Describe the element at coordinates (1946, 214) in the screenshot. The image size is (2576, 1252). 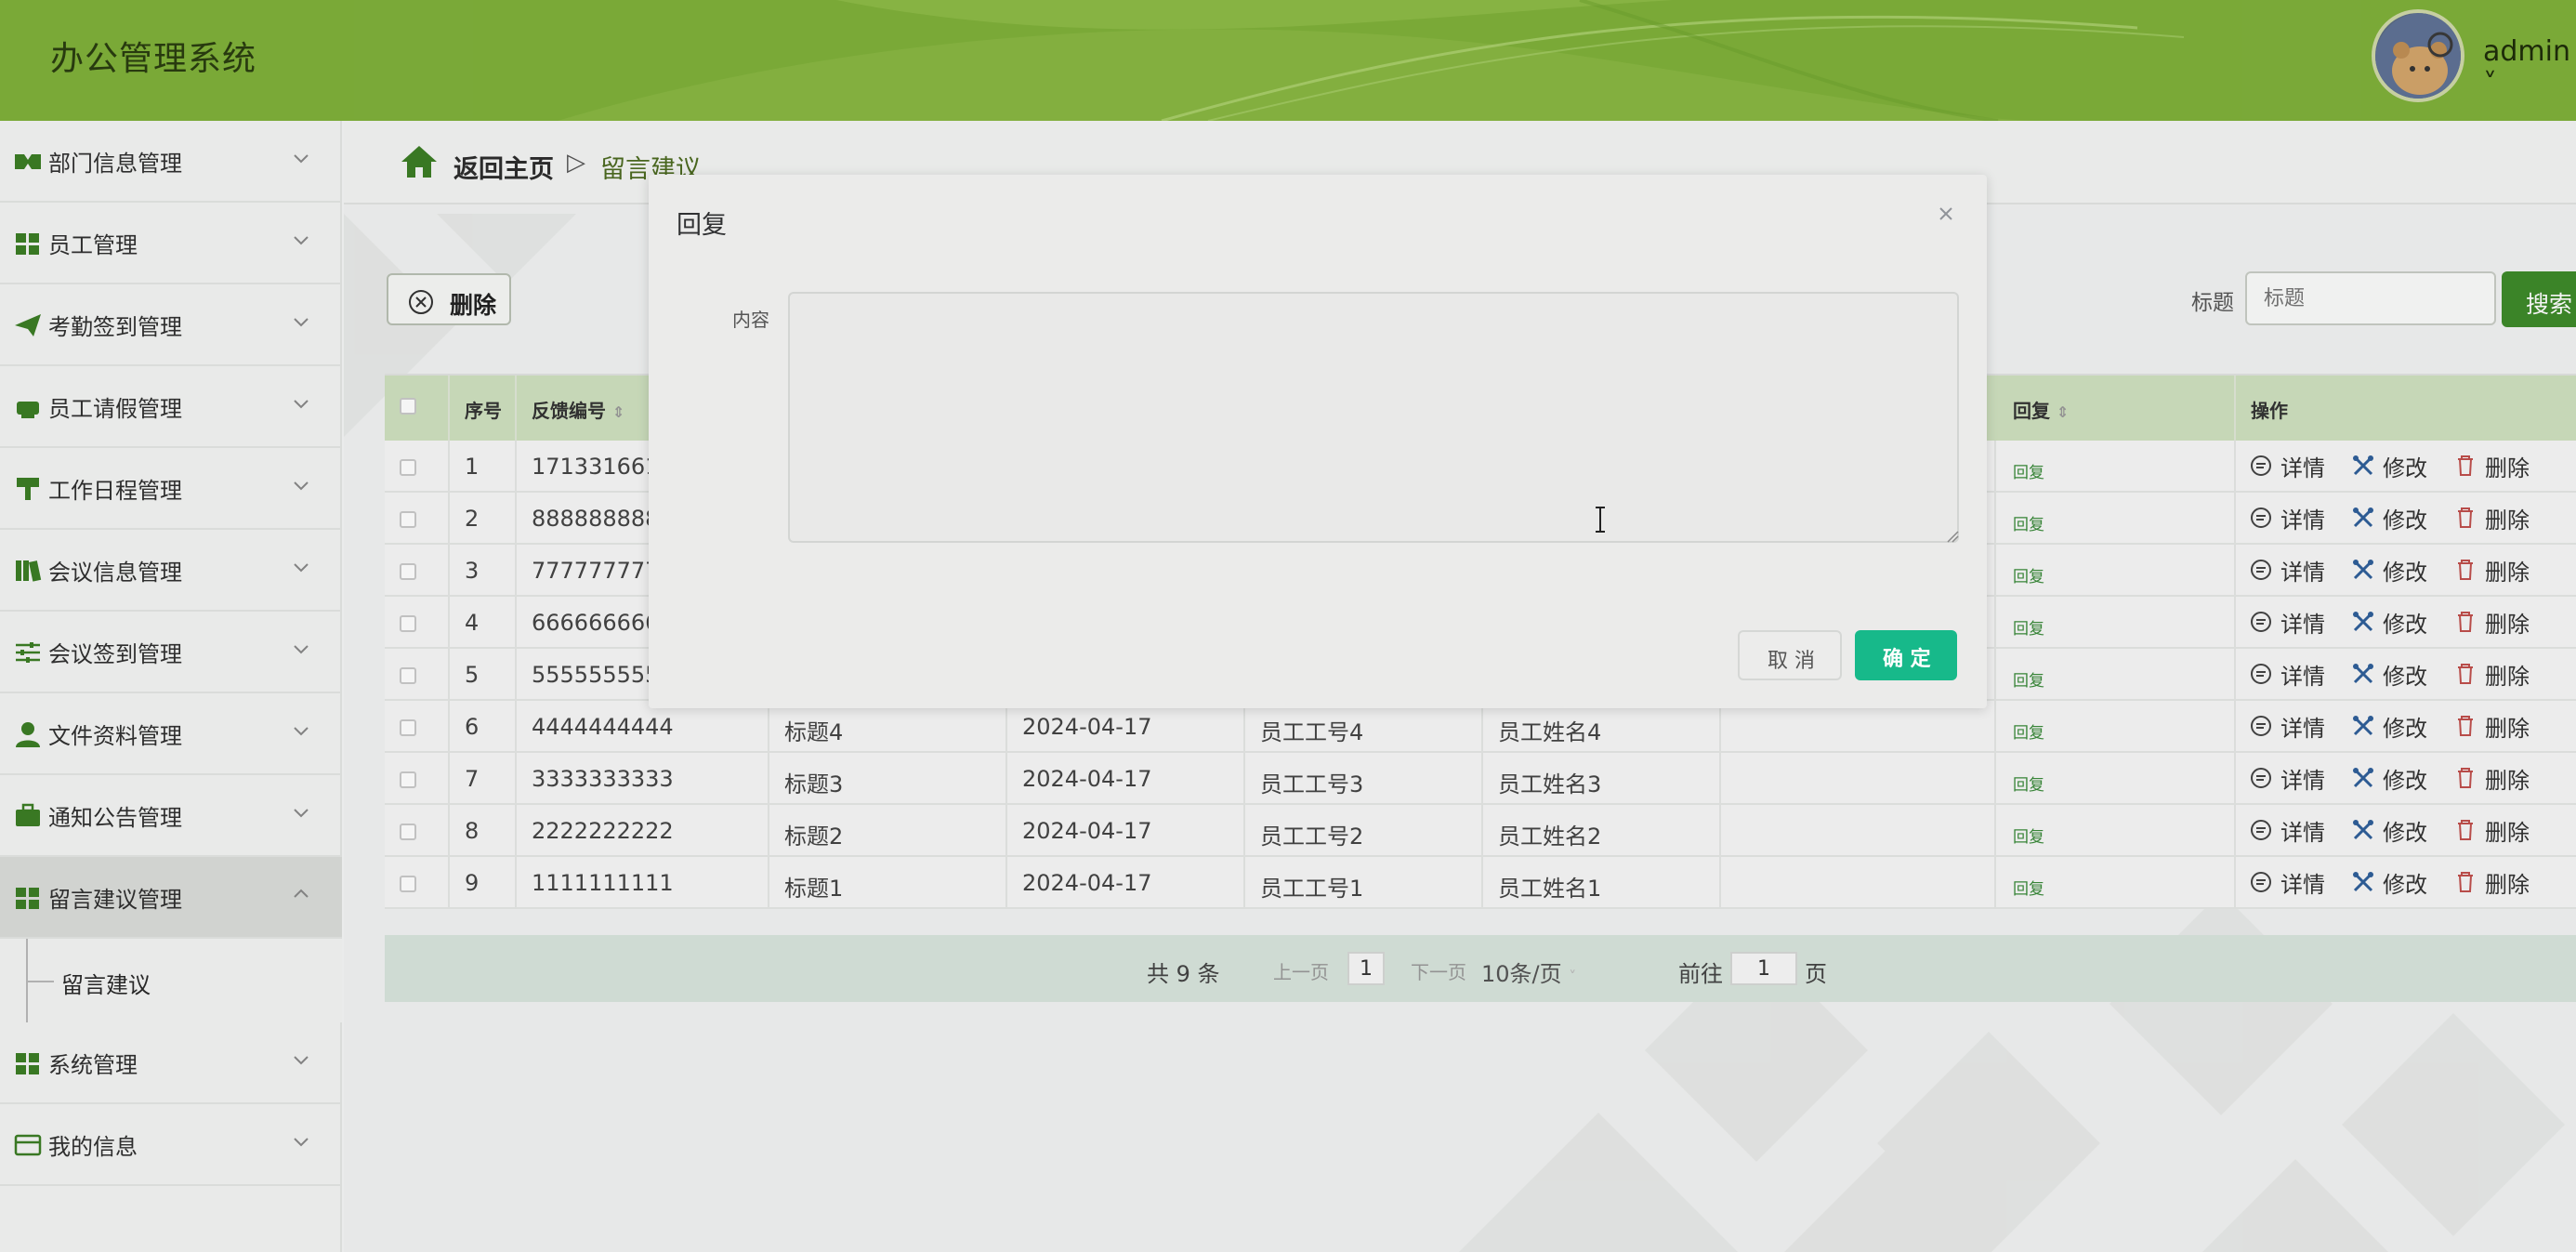
I see `close-icon` at that location.